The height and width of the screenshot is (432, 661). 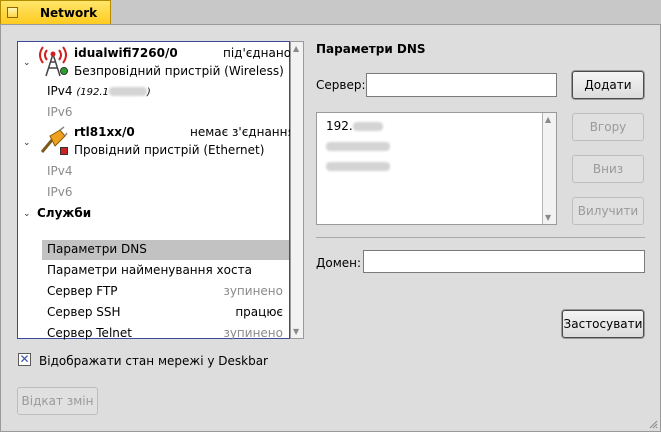 What do you see at coordinates (57, 401) in the screenshot?
I see `revert-button: Відкат змін` at bounding box center [57, 401].